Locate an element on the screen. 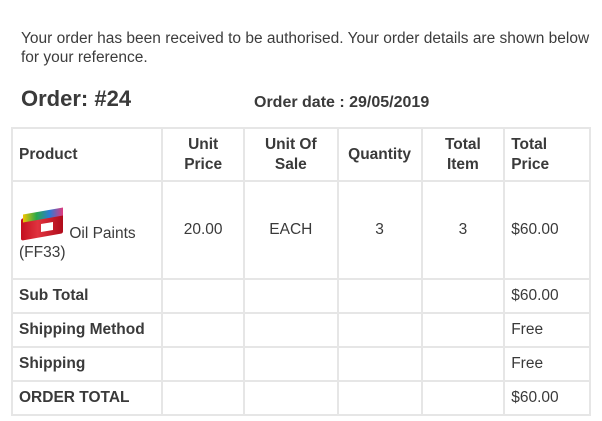 This screenshot has height=421, width=602. header-total-item: Total Item is located at coordinates (463, 154).